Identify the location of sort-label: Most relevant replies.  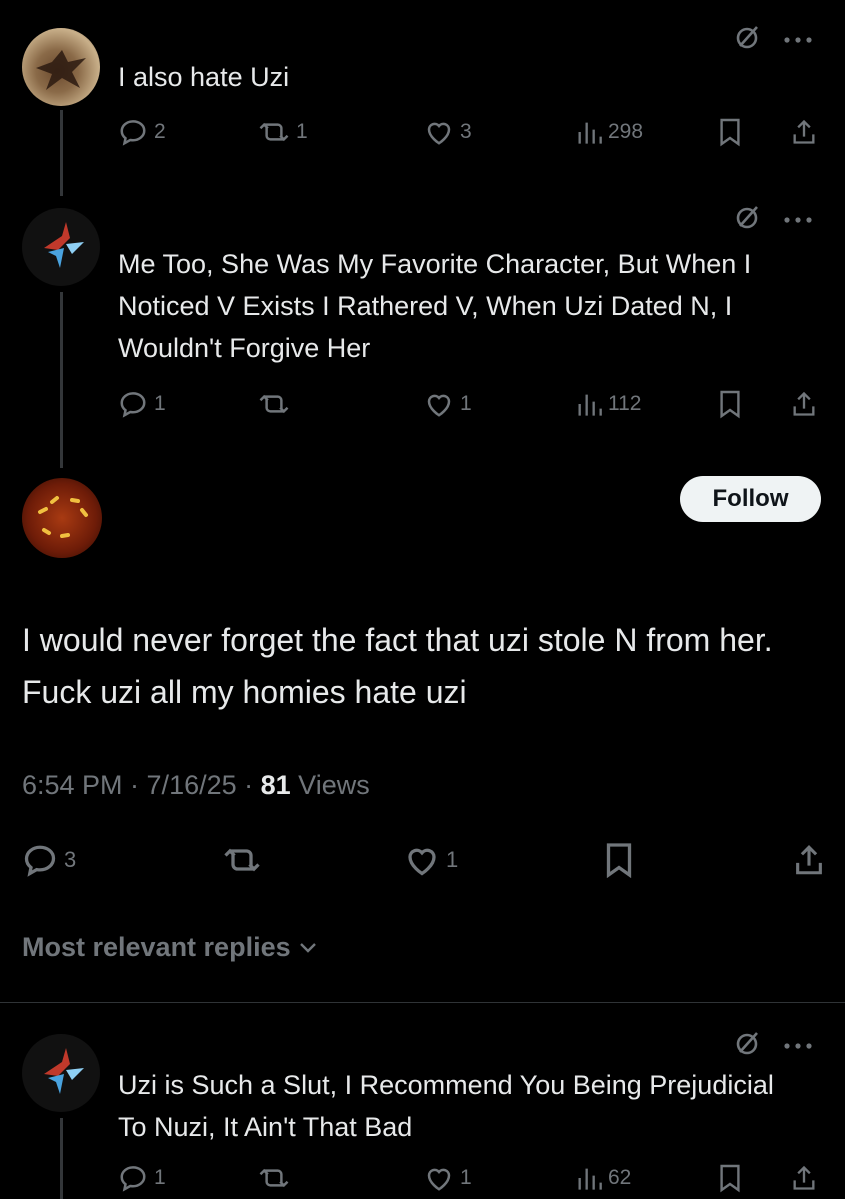
(156, 947).